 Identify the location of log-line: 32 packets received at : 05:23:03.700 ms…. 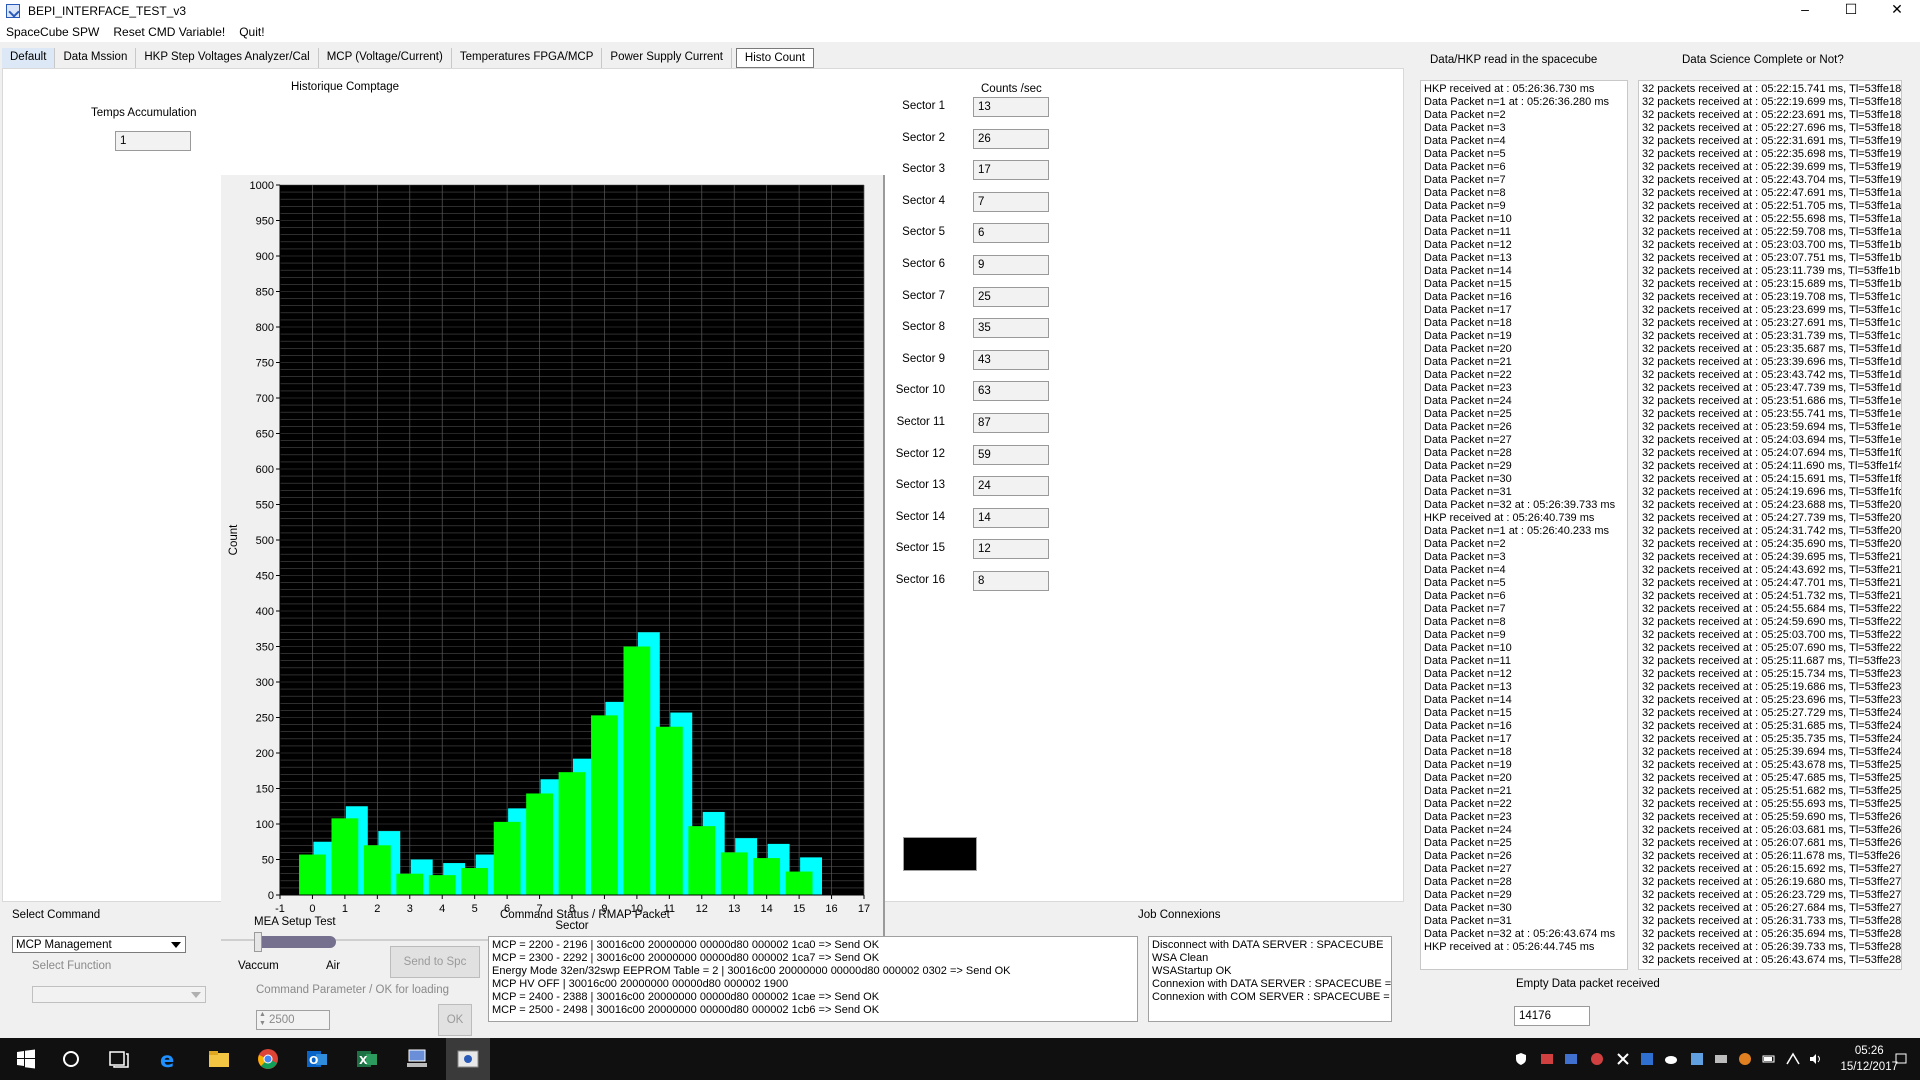
(1772, 245).